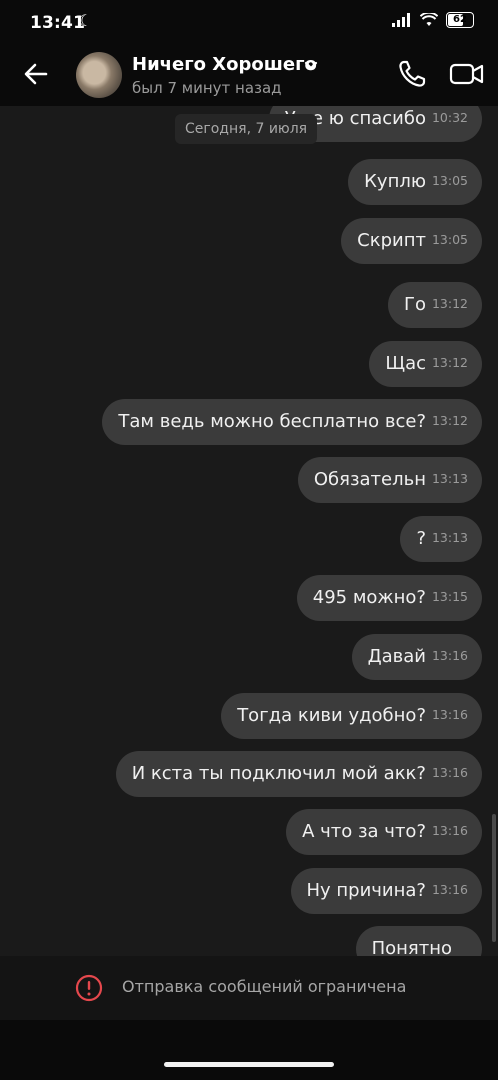 The height and width of the screenshot is (1080, 498). I want to click on message-text: Го, so click(415, 304).